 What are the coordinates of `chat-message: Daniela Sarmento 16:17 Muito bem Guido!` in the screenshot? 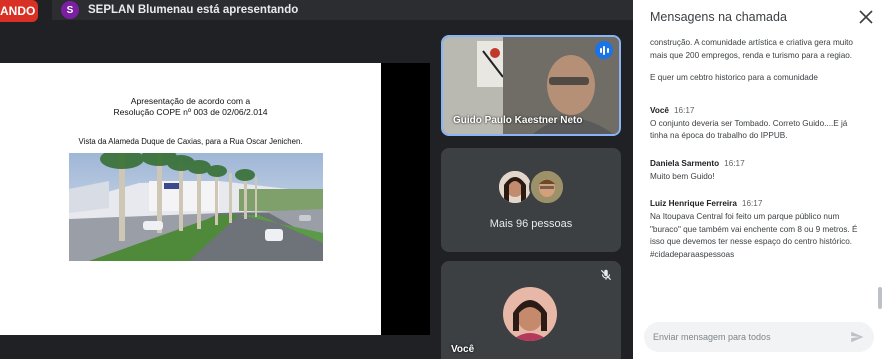 It's located at (757, 170).